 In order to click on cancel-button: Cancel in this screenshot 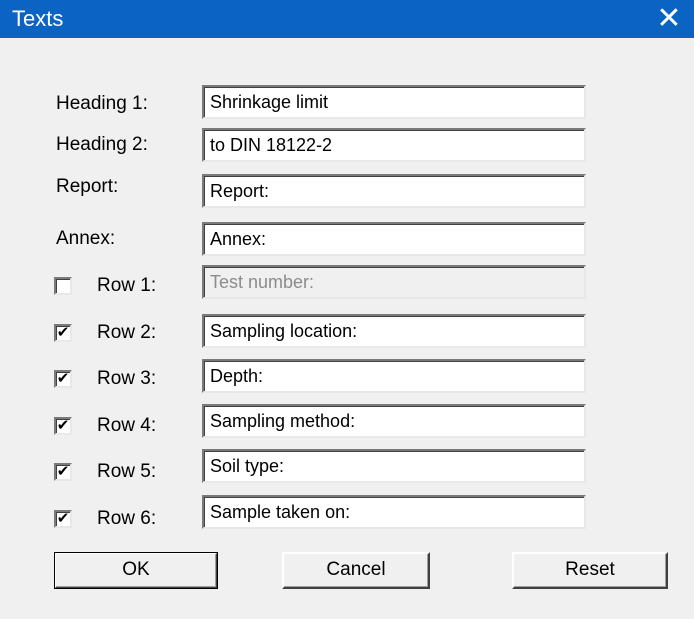, I will do `click(356, 570)`.